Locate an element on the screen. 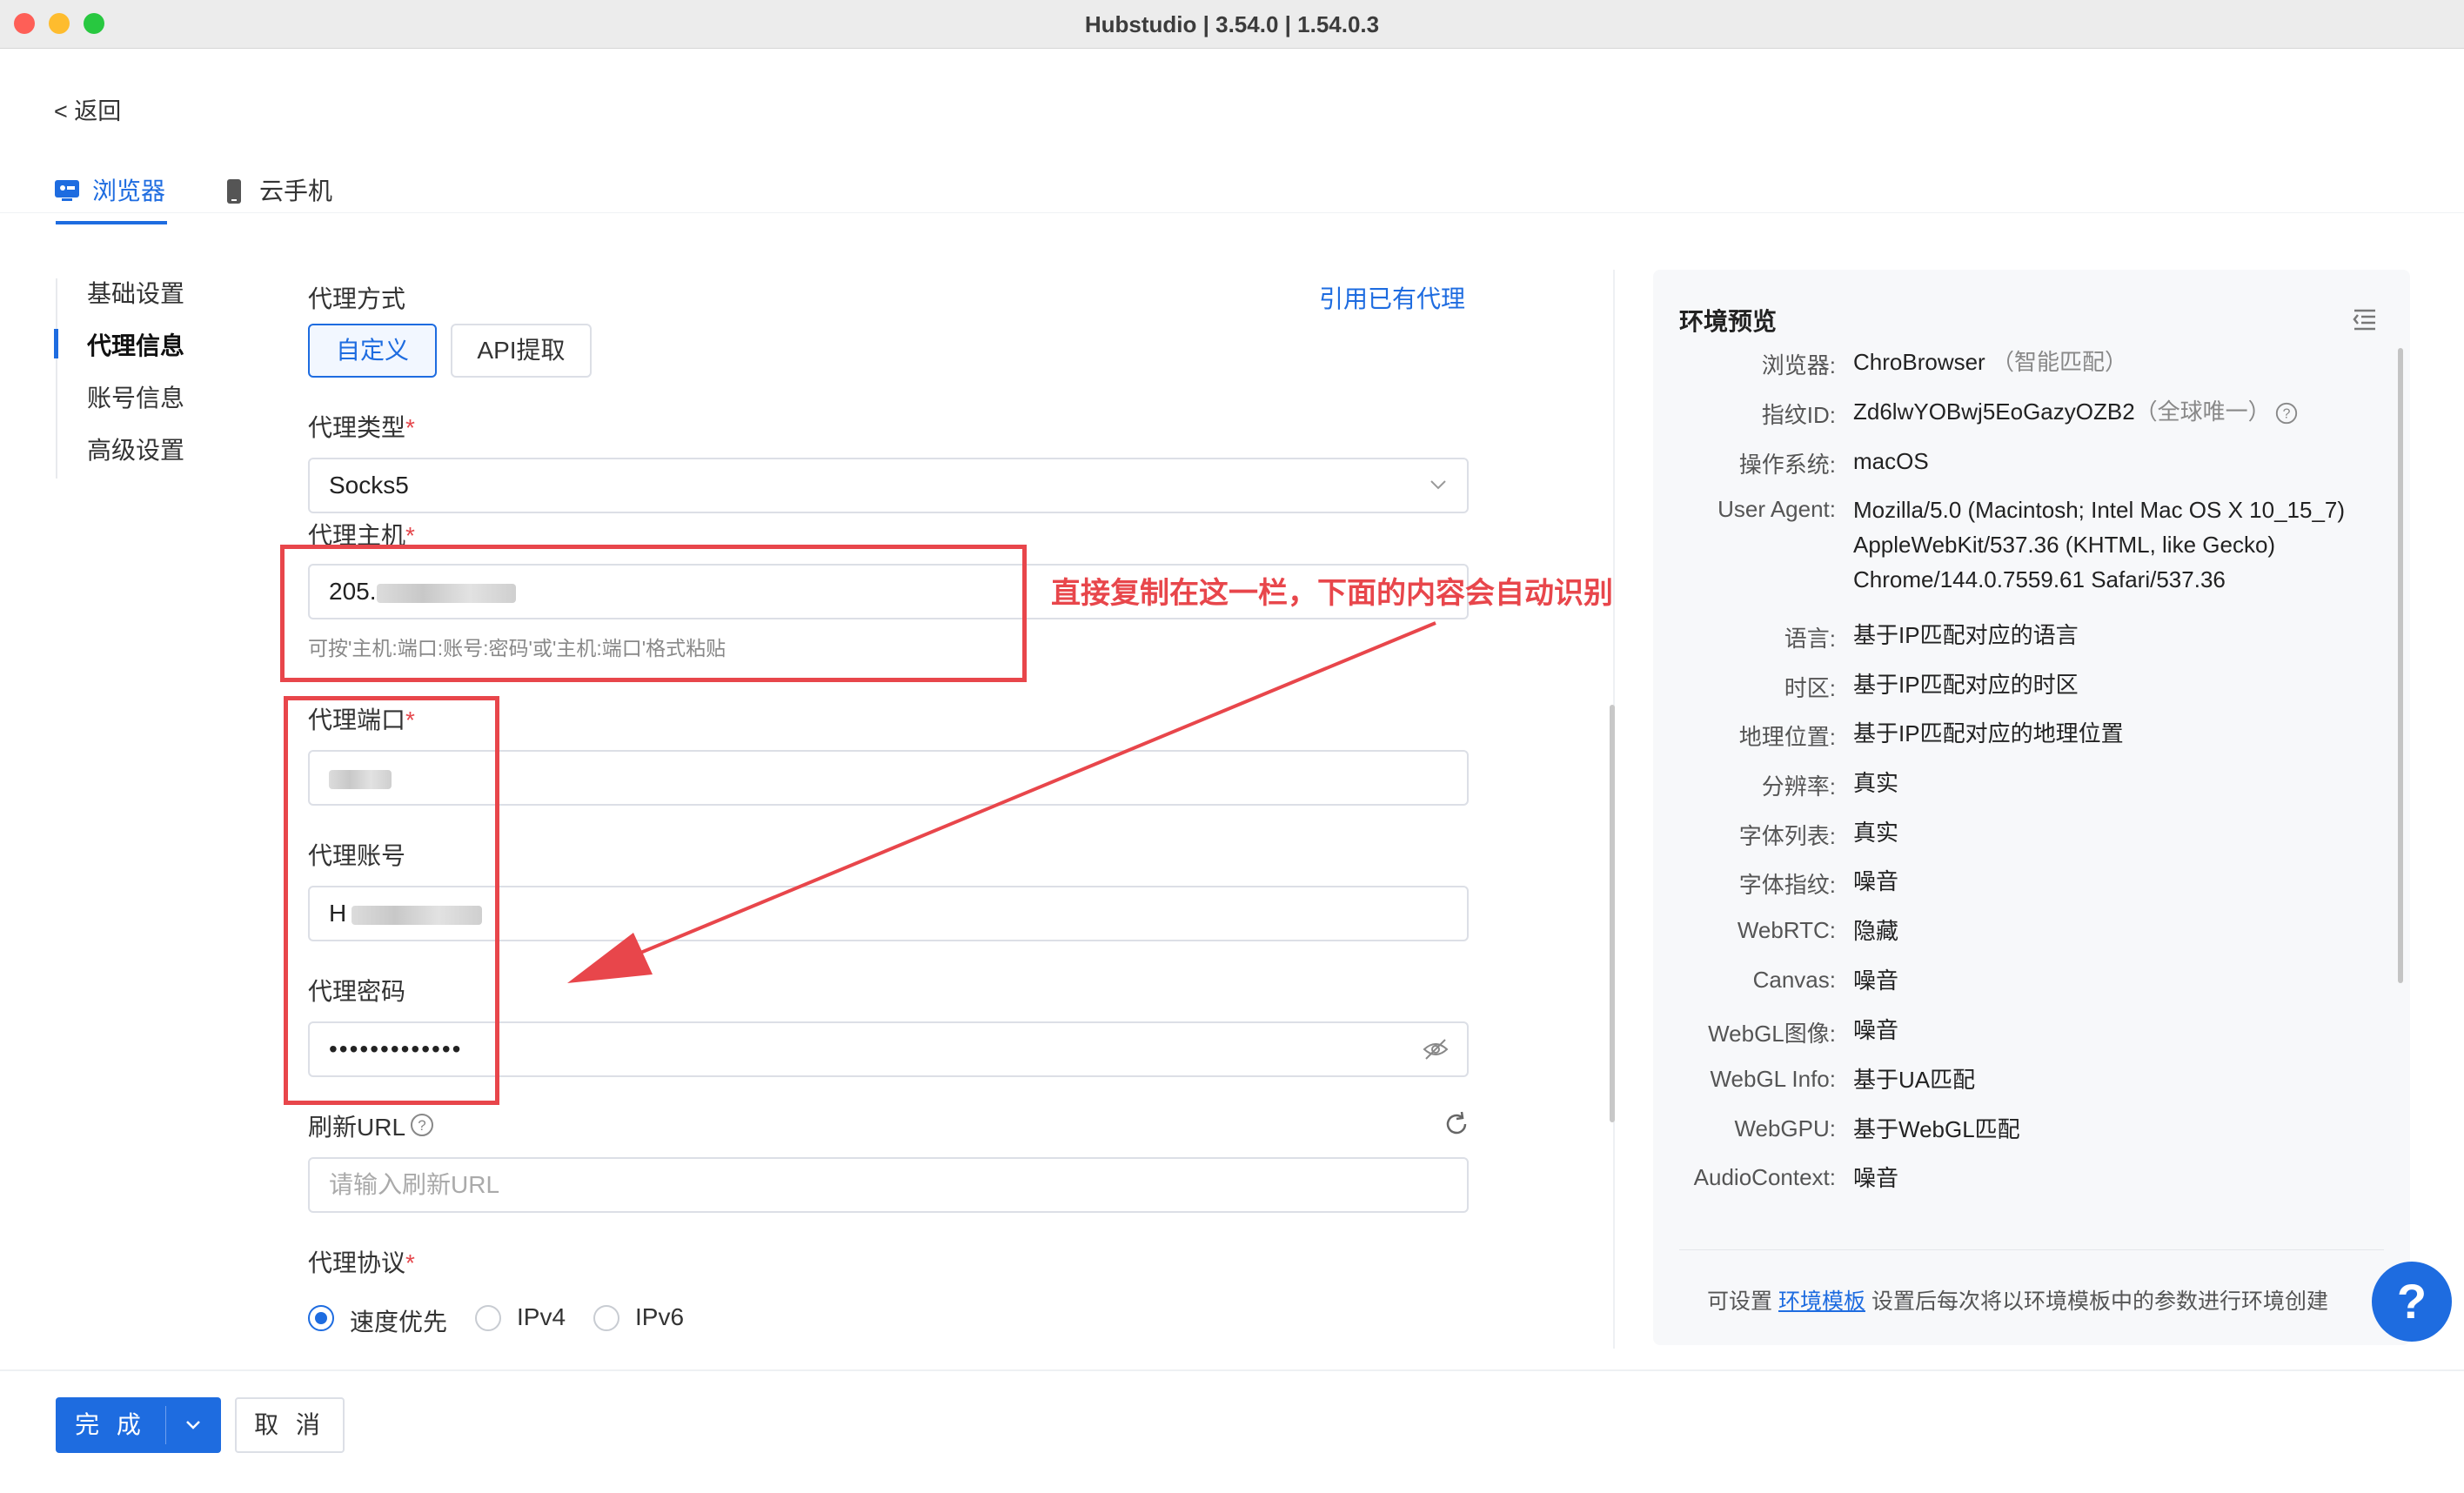 Image resolution: width=2464 pixels, height=1493 pixels. window-title: Hubstudio | 3.54.0 | 1.54.0.3 is located at coordinates (1232, 24).